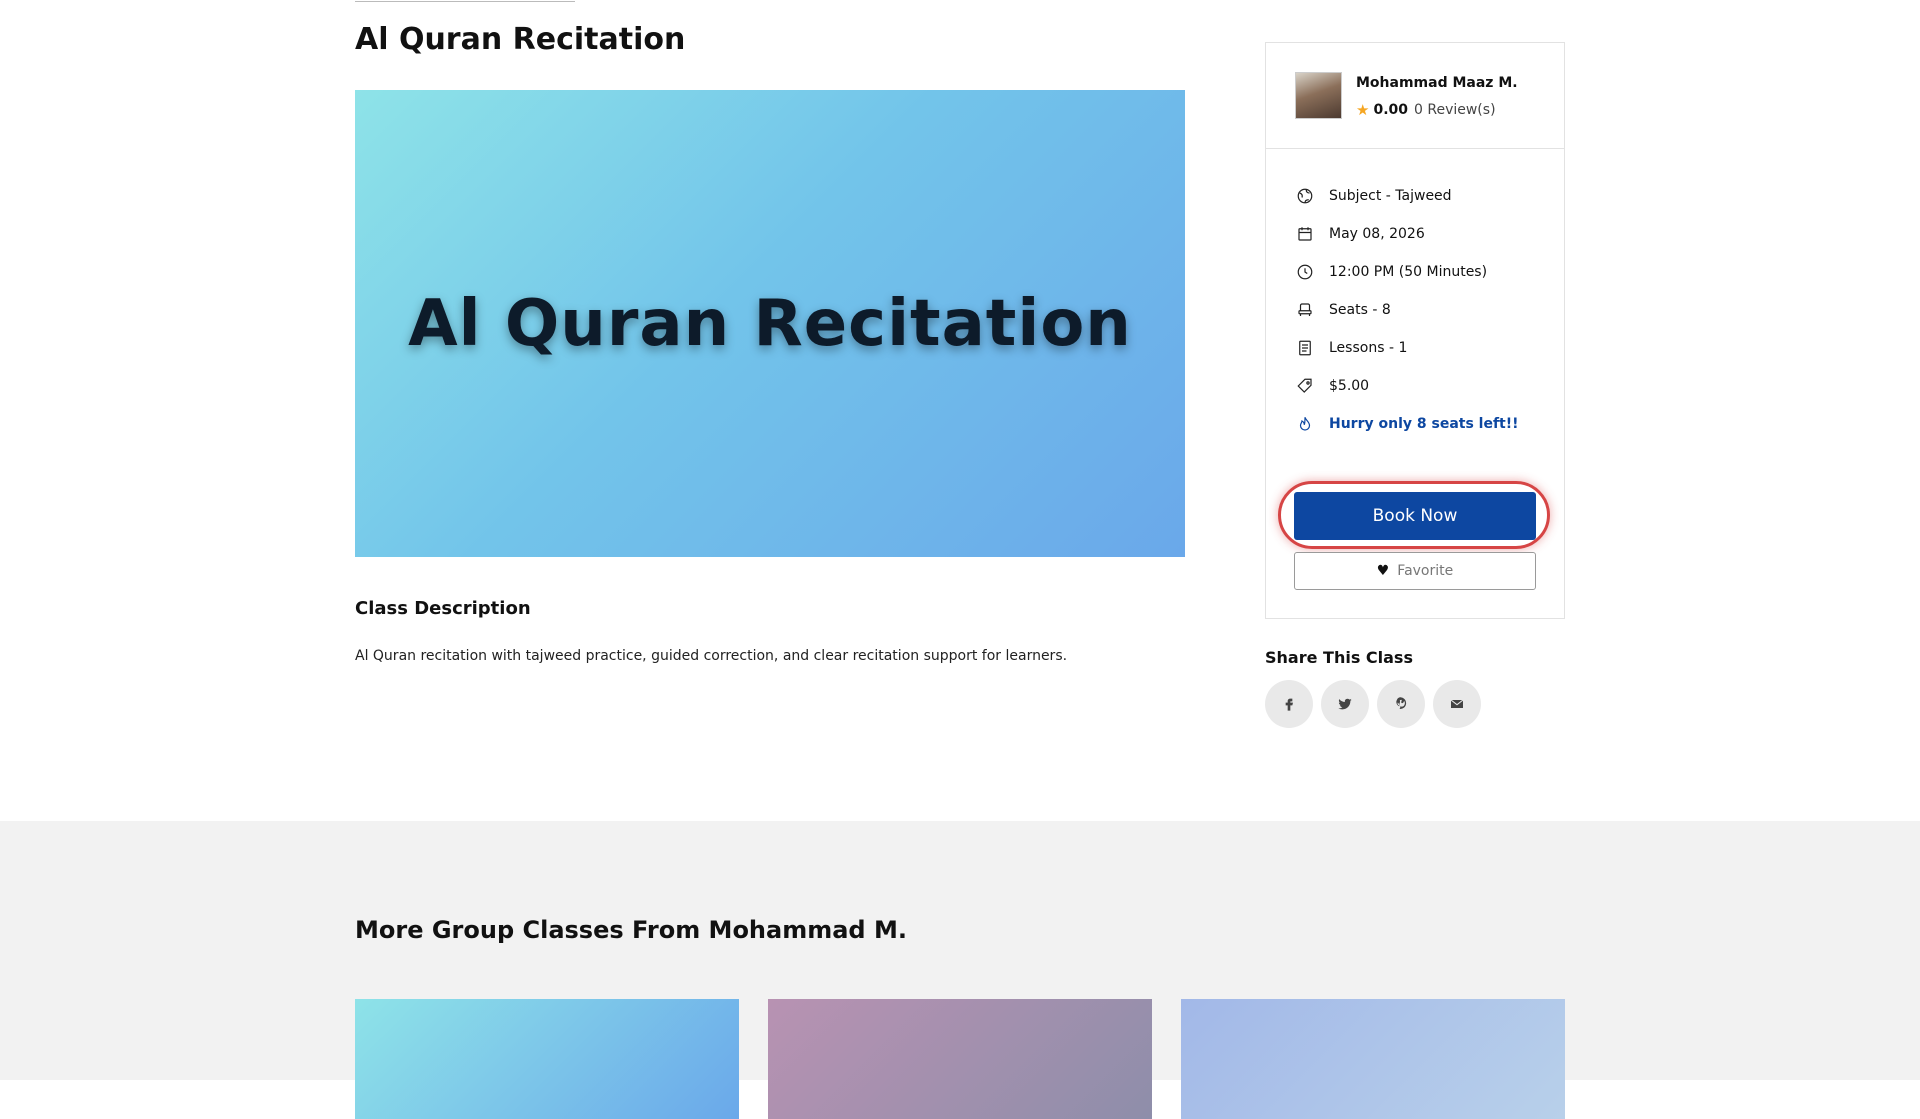  Describe the element at coordinates (1305, 272) in the screenshot. I see `clock-icon` at that location.